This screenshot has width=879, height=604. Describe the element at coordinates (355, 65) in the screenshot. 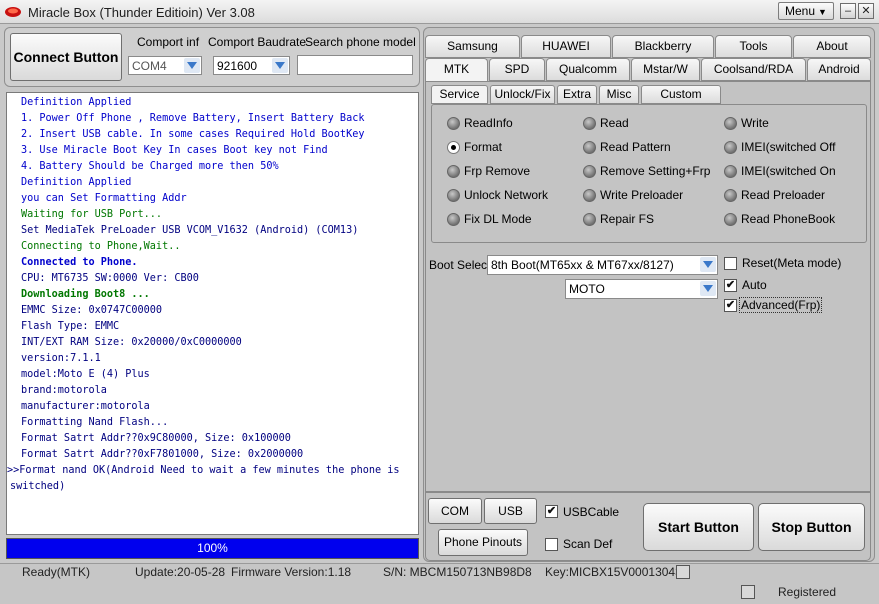

I see `search-phone-input` at that location.